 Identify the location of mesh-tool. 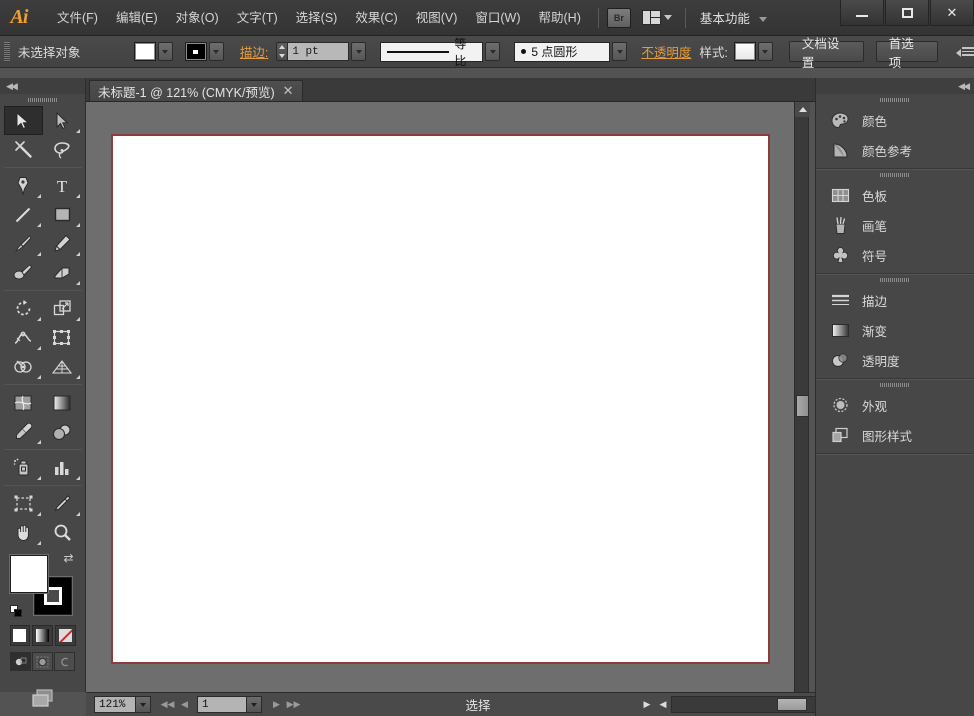
(23, 402).